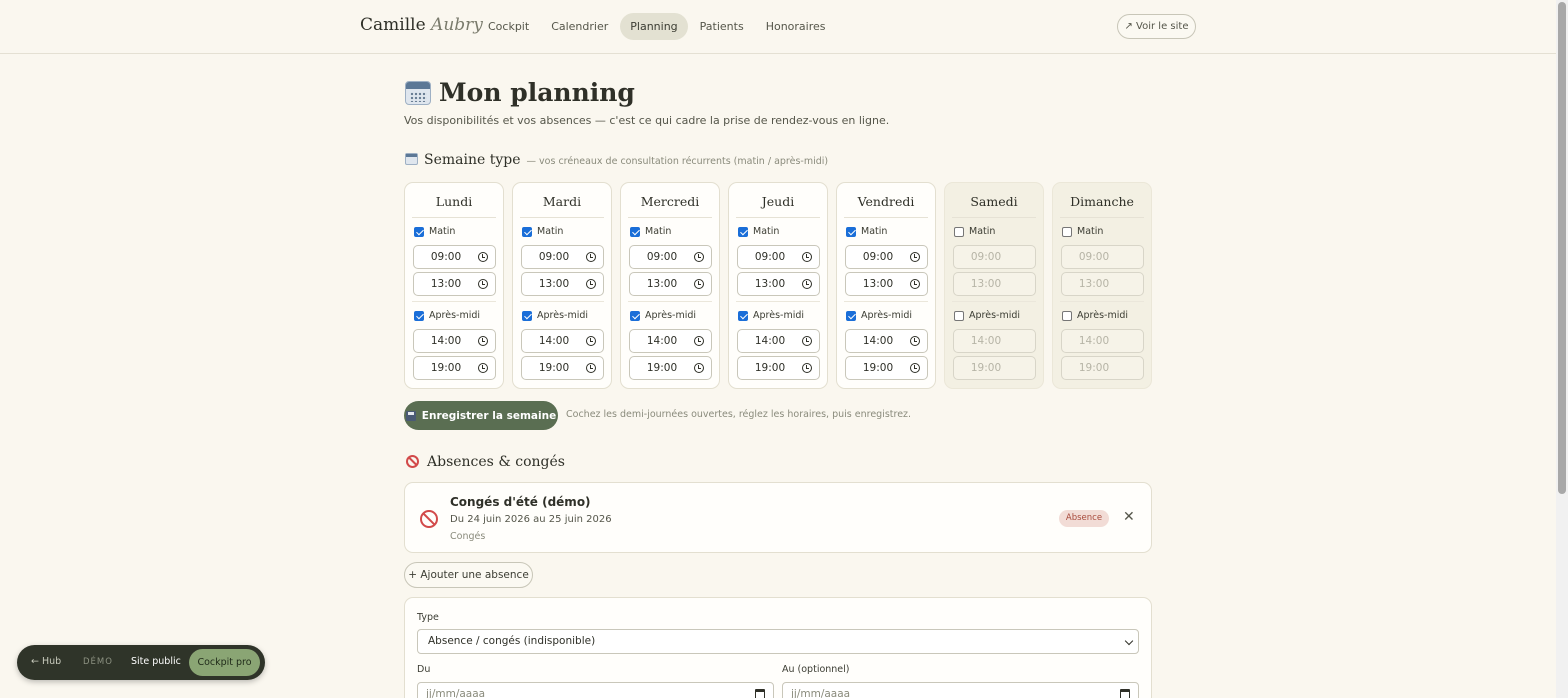 The image size is (1568, 698). Describe the element at coordinates (796, 26) in the screenshot. I see `nav-honoraires: Honoraires` at that location.